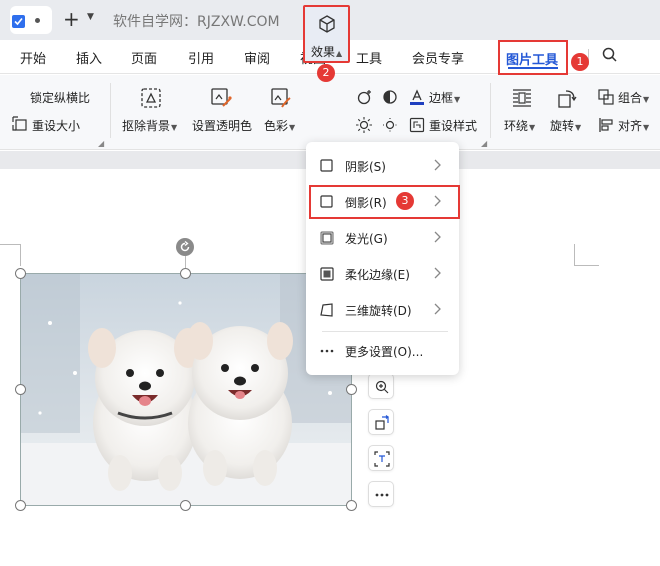 The width and height of the screenshot is (660, 566). What do you see at coordinates (384, 202) in the screenshot?
I see `highlight-box` at bounding box center [384, 202].